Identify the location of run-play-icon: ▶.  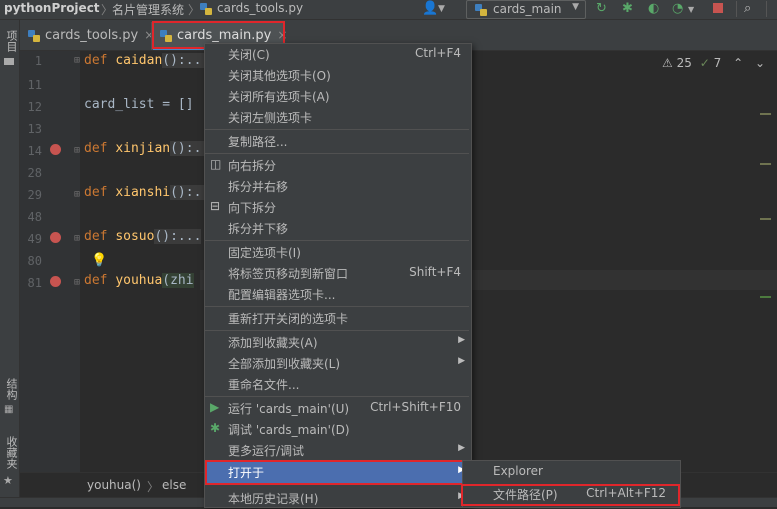
(215, 407).